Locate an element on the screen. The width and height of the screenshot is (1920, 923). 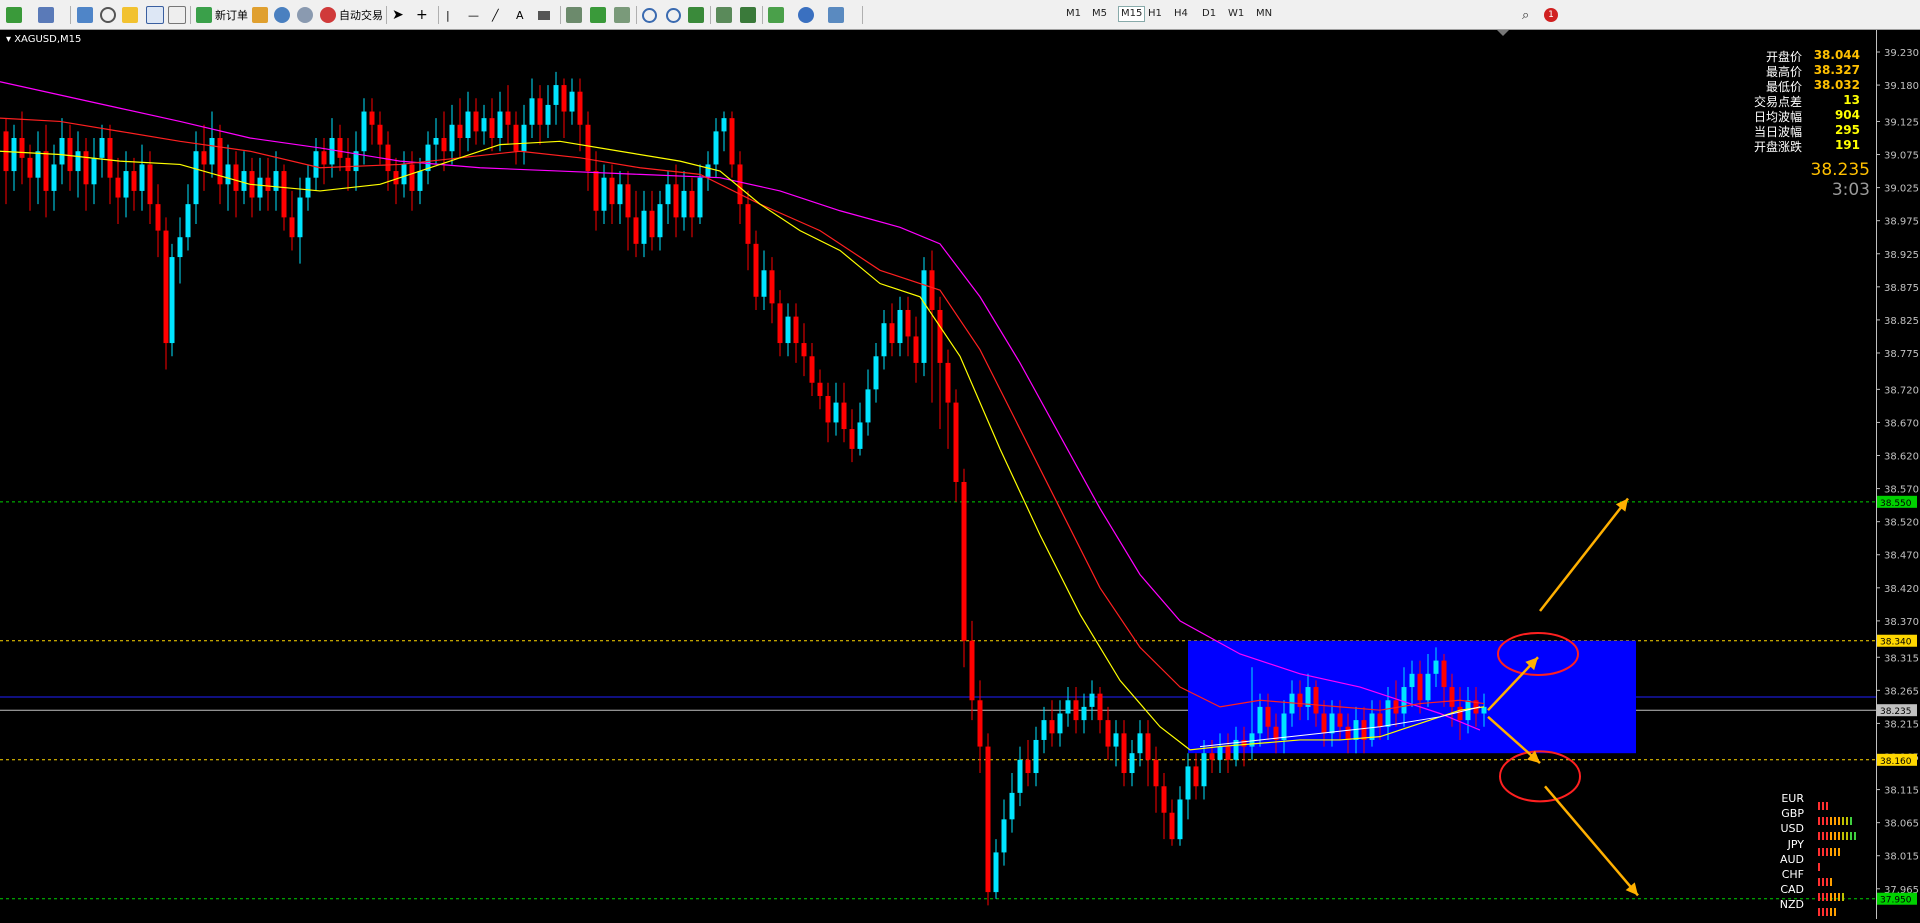
price-tick-label: 38.975 is located at coordinates (1901, 222).